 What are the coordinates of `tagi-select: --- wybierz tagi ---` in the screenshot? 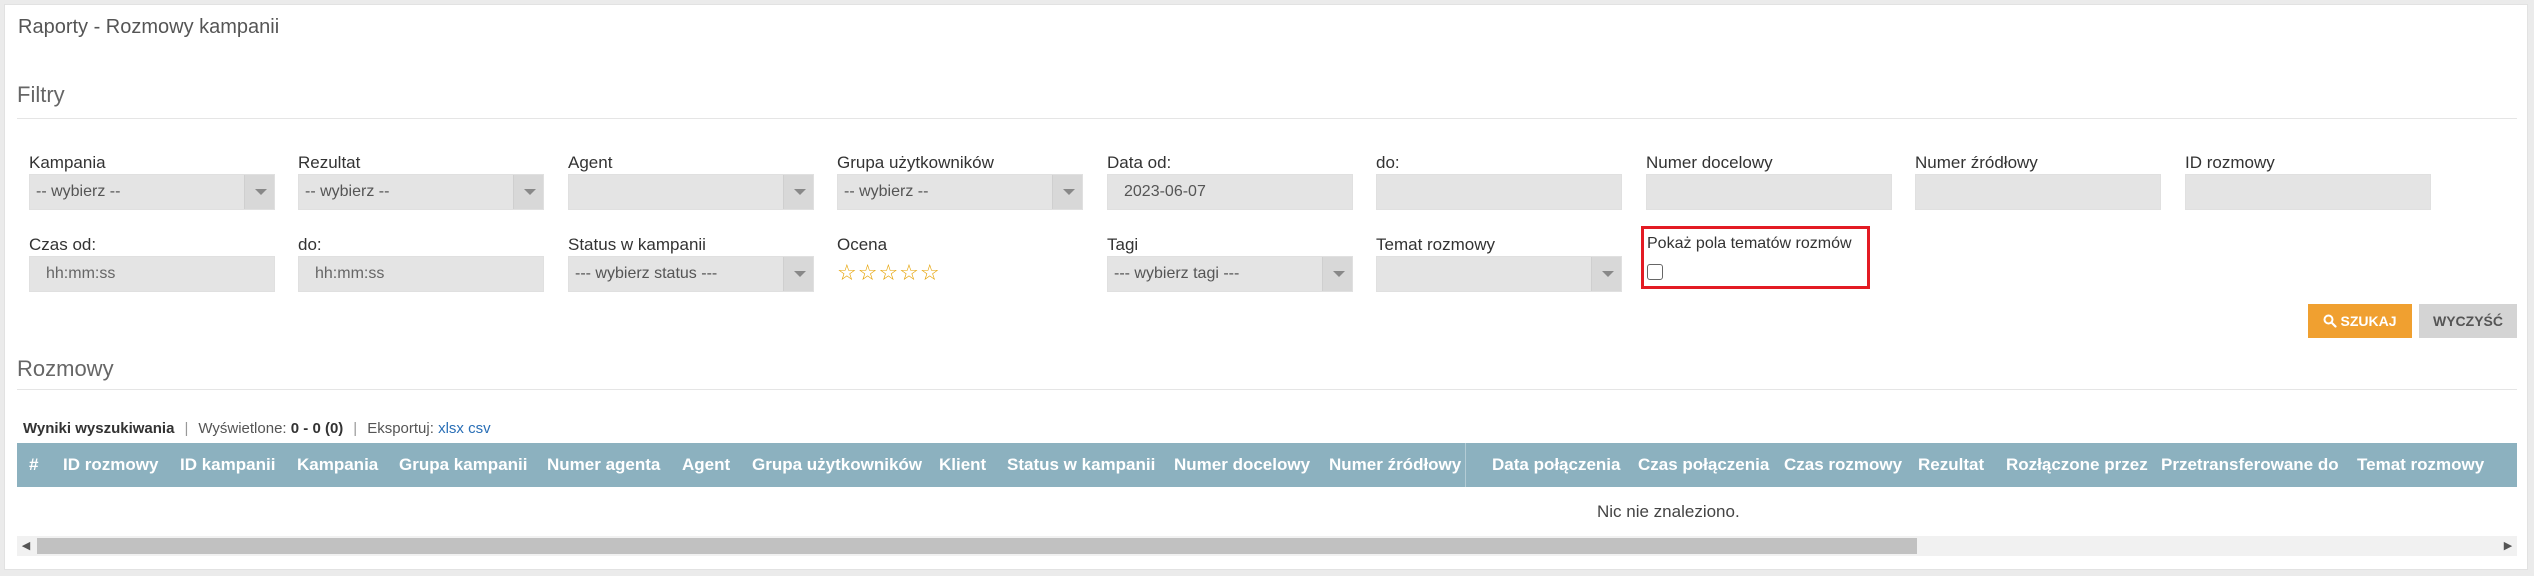 It's located at (1230, 274).